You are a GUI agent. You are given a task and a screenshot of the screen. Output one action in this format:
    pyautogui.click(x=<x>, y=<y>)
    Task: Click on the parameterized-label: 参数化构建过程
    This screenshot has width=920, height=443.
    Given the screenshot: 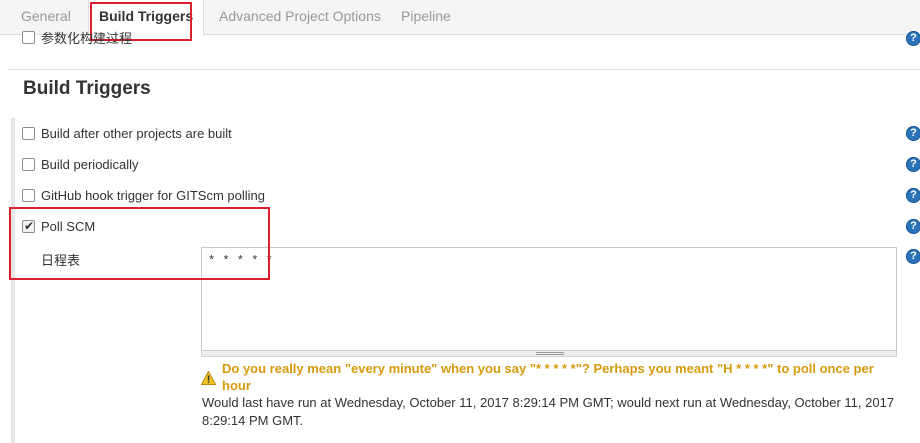 What is the action you would take?
    pyautogui.click(x=87, y=38)
    